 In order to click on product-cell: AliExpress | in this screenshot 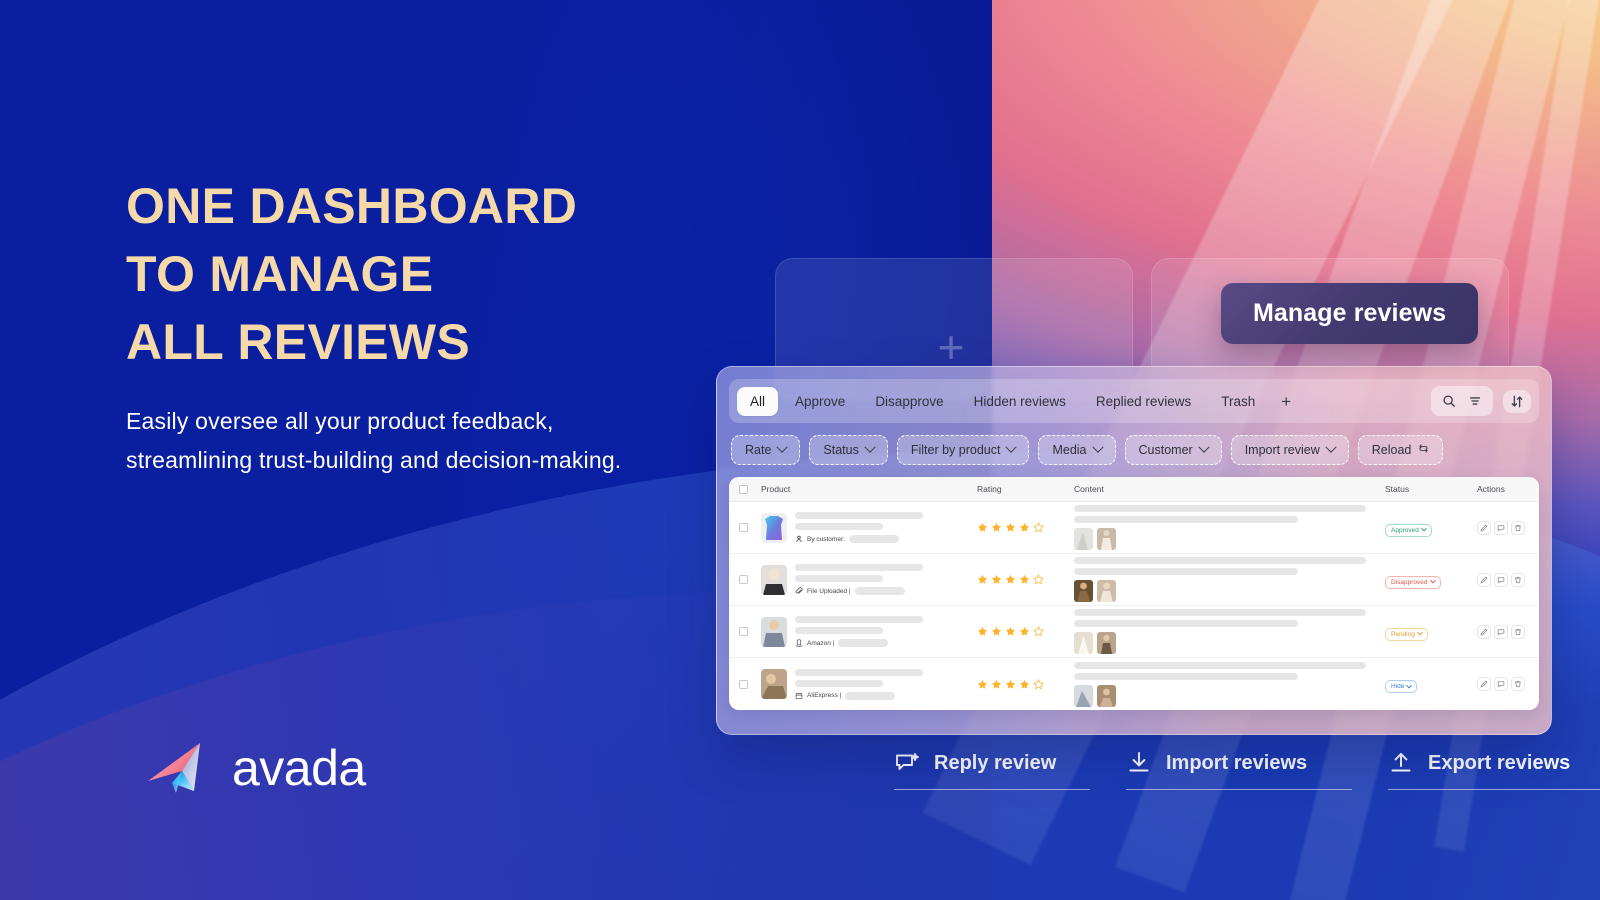, I will do `click(865, 684)`.